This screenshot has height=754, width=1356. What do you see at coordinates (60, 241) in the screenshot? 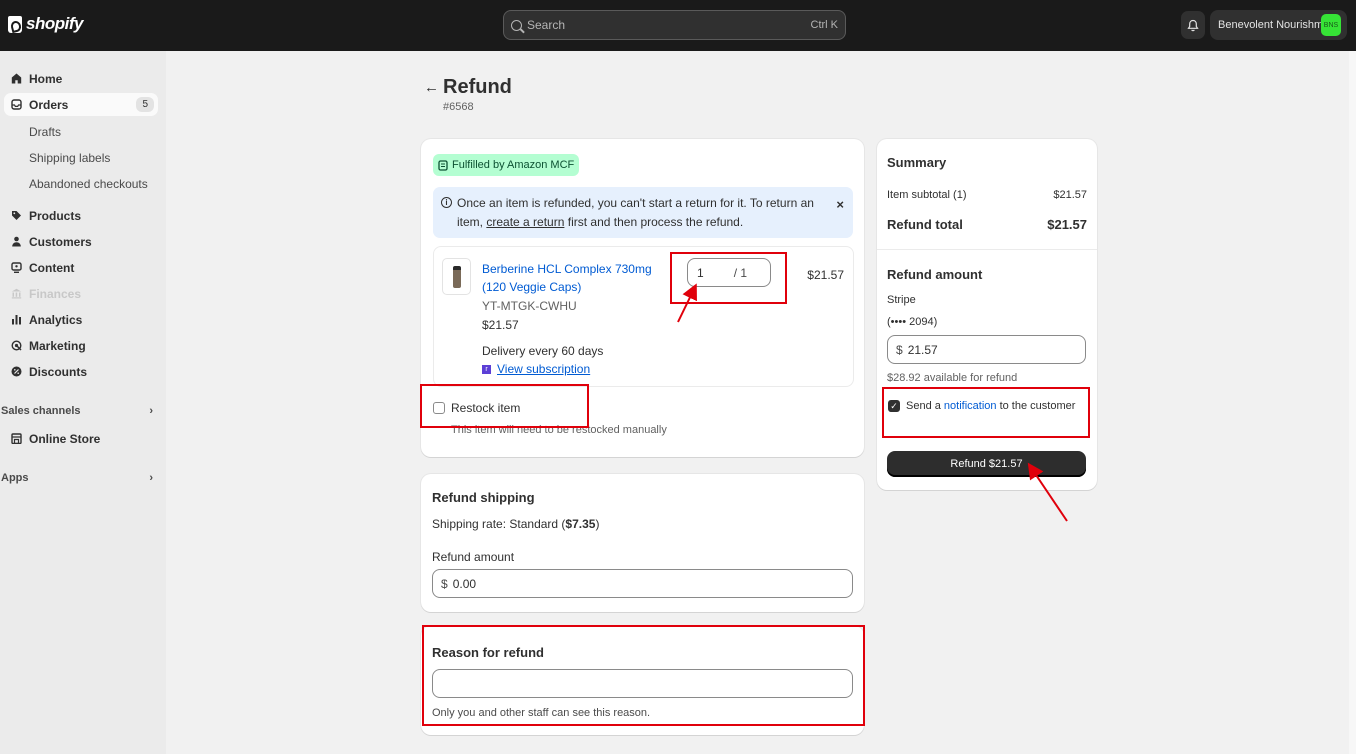
I see `sidebar-item-label: Customers` at bounding box center [60, 241].